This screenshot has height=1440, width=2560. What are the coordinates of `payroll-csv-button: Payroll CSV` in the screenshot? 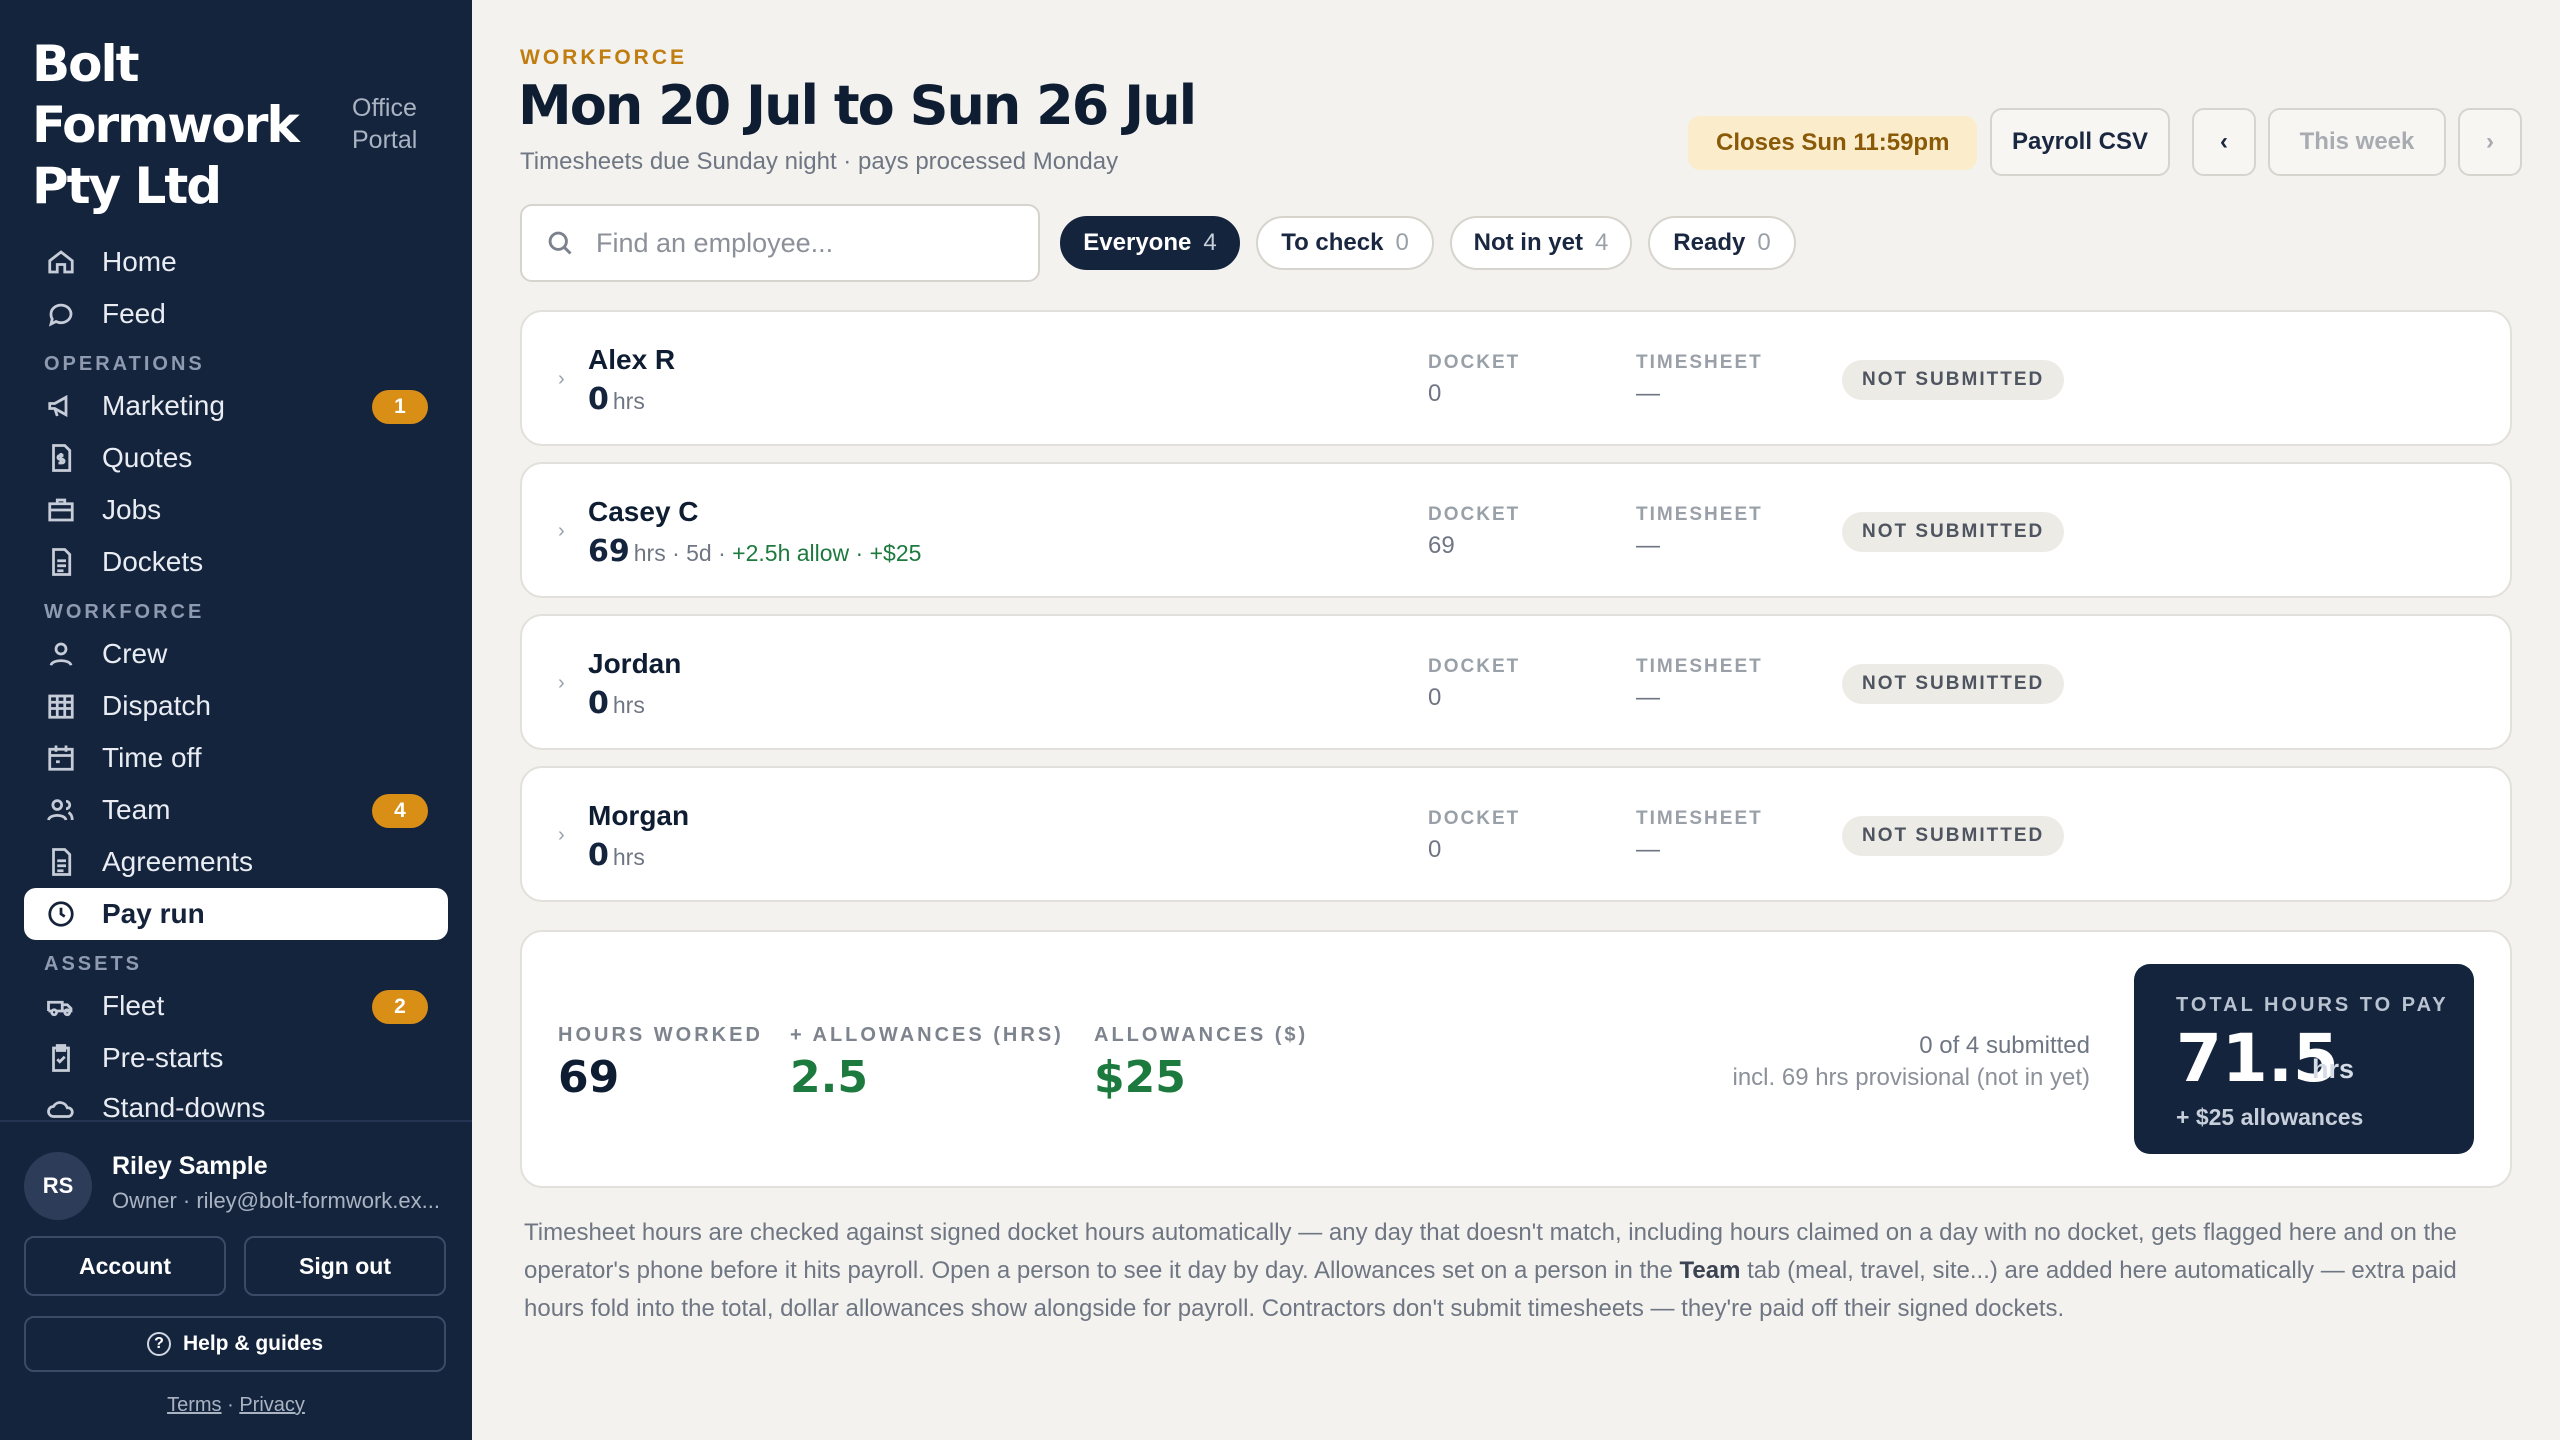 It's located at (2080, 142).